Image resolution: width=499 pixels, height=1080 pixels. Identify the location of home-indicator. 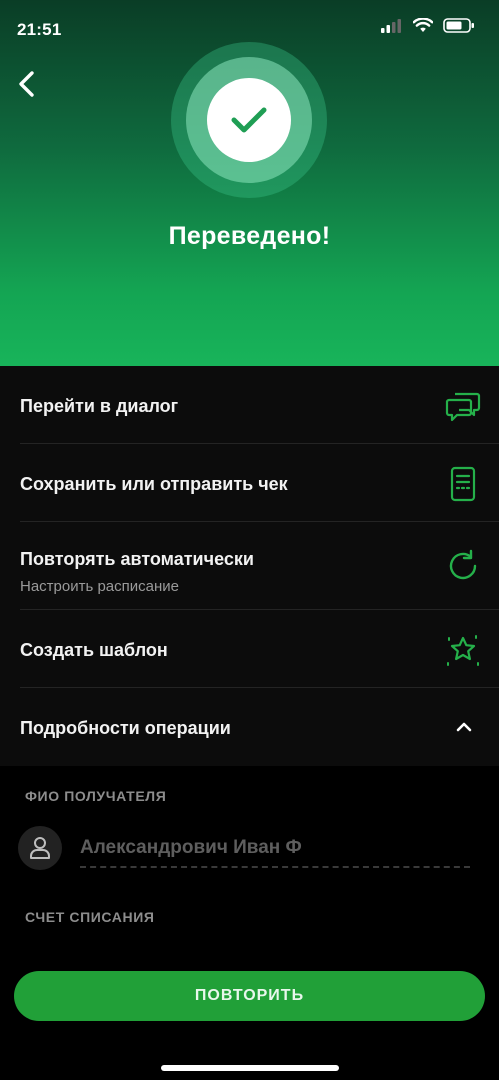
(250, 1068).